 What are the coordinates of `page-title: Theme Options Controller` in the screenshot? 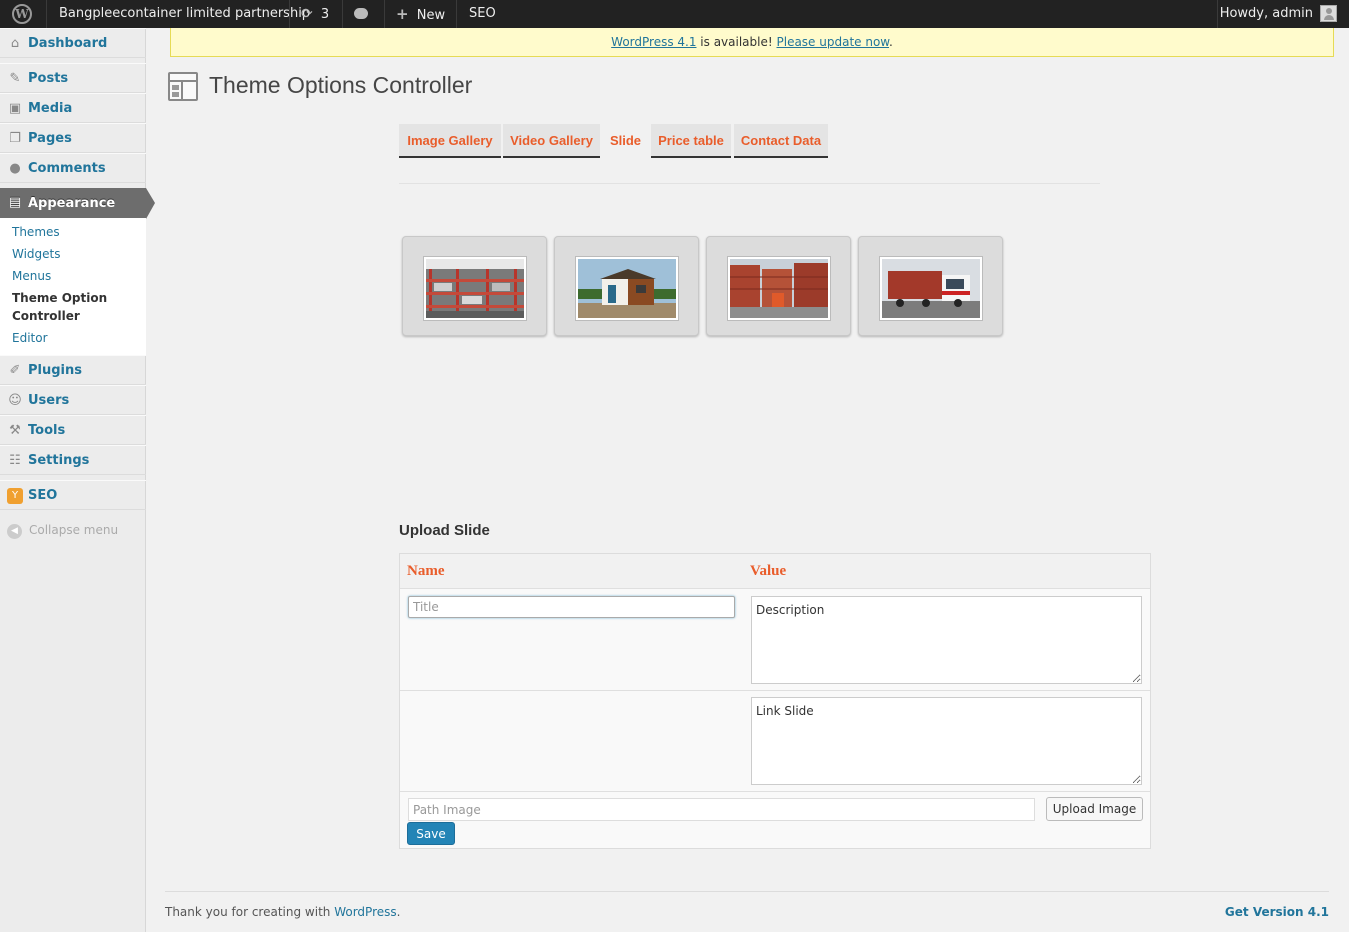 It's located at (341, 85).